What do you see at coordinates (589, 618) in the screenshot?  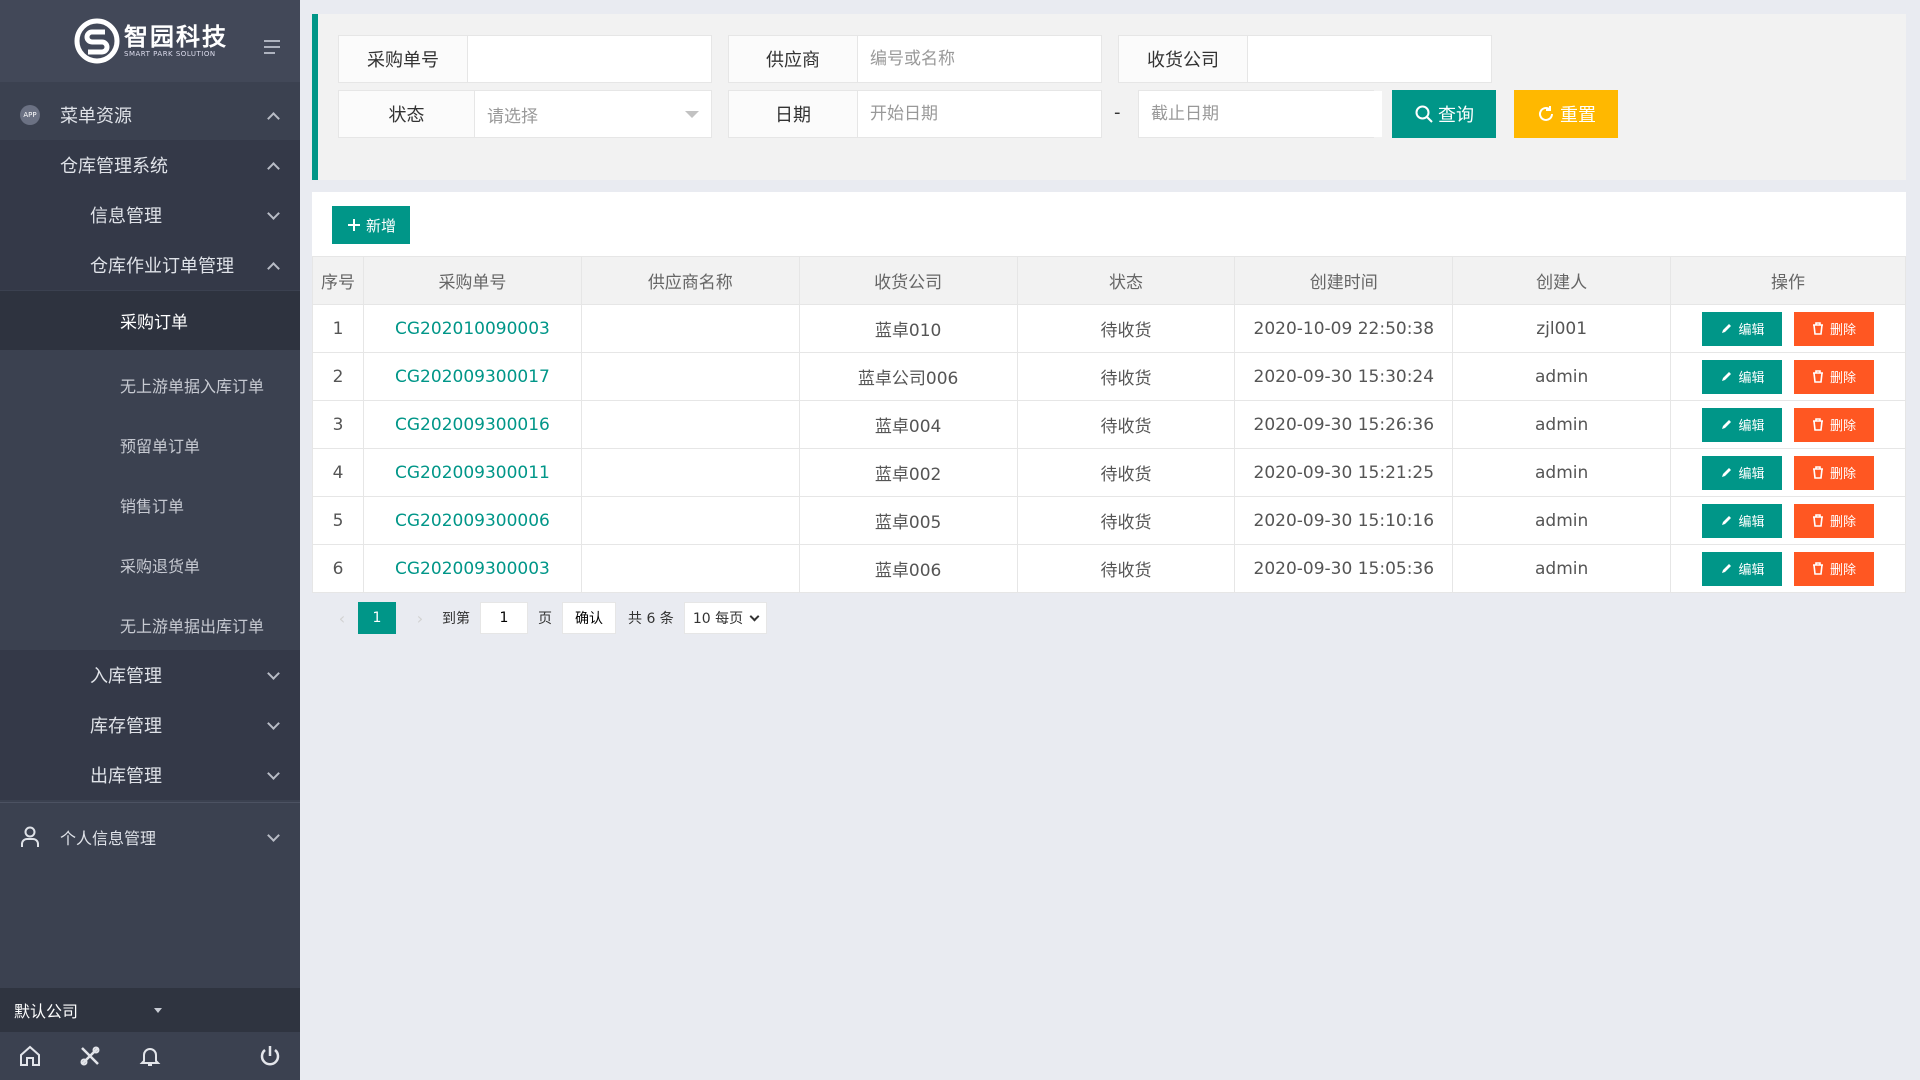 I see `goto-confirm-button: 确认` at bounding box center [589, 618].